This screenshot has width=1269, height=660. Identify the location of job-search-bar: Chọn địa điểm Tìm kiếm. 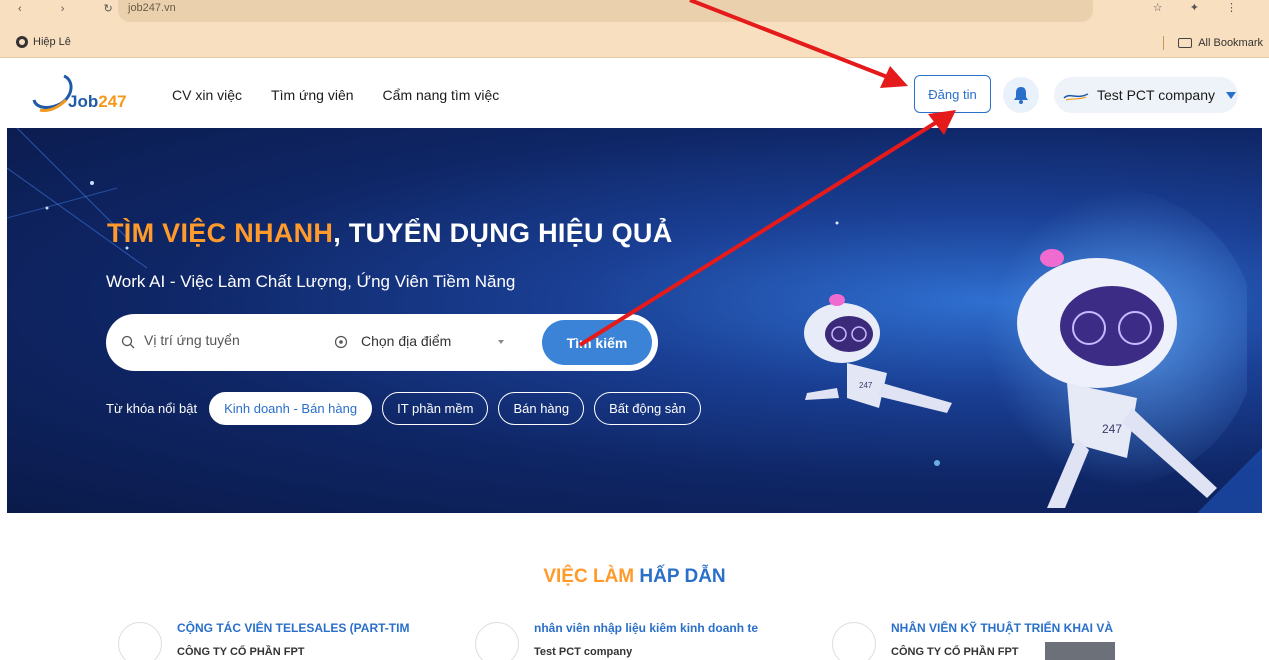
(382, 342).